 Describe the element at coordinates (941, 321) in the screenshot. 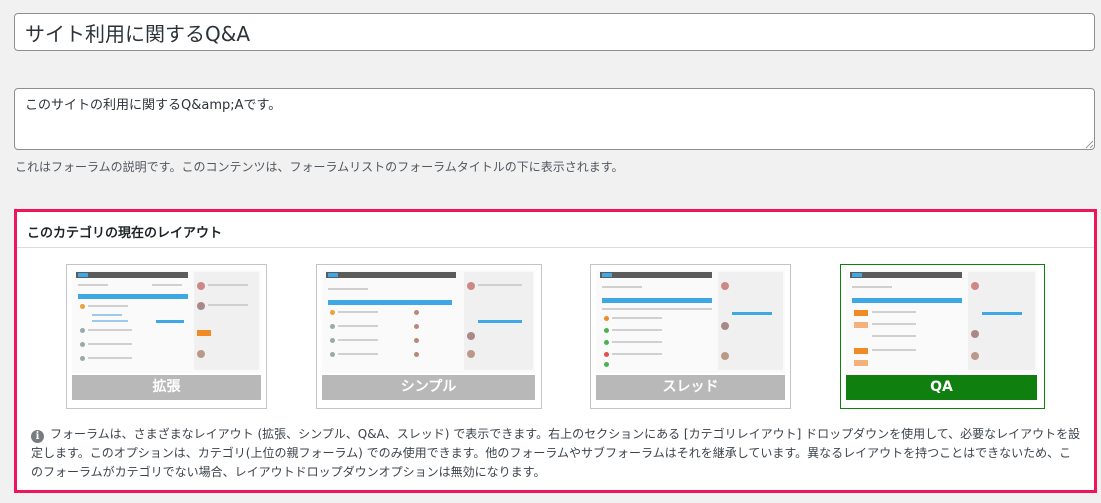

I see `layout-preview-qa` at that location.